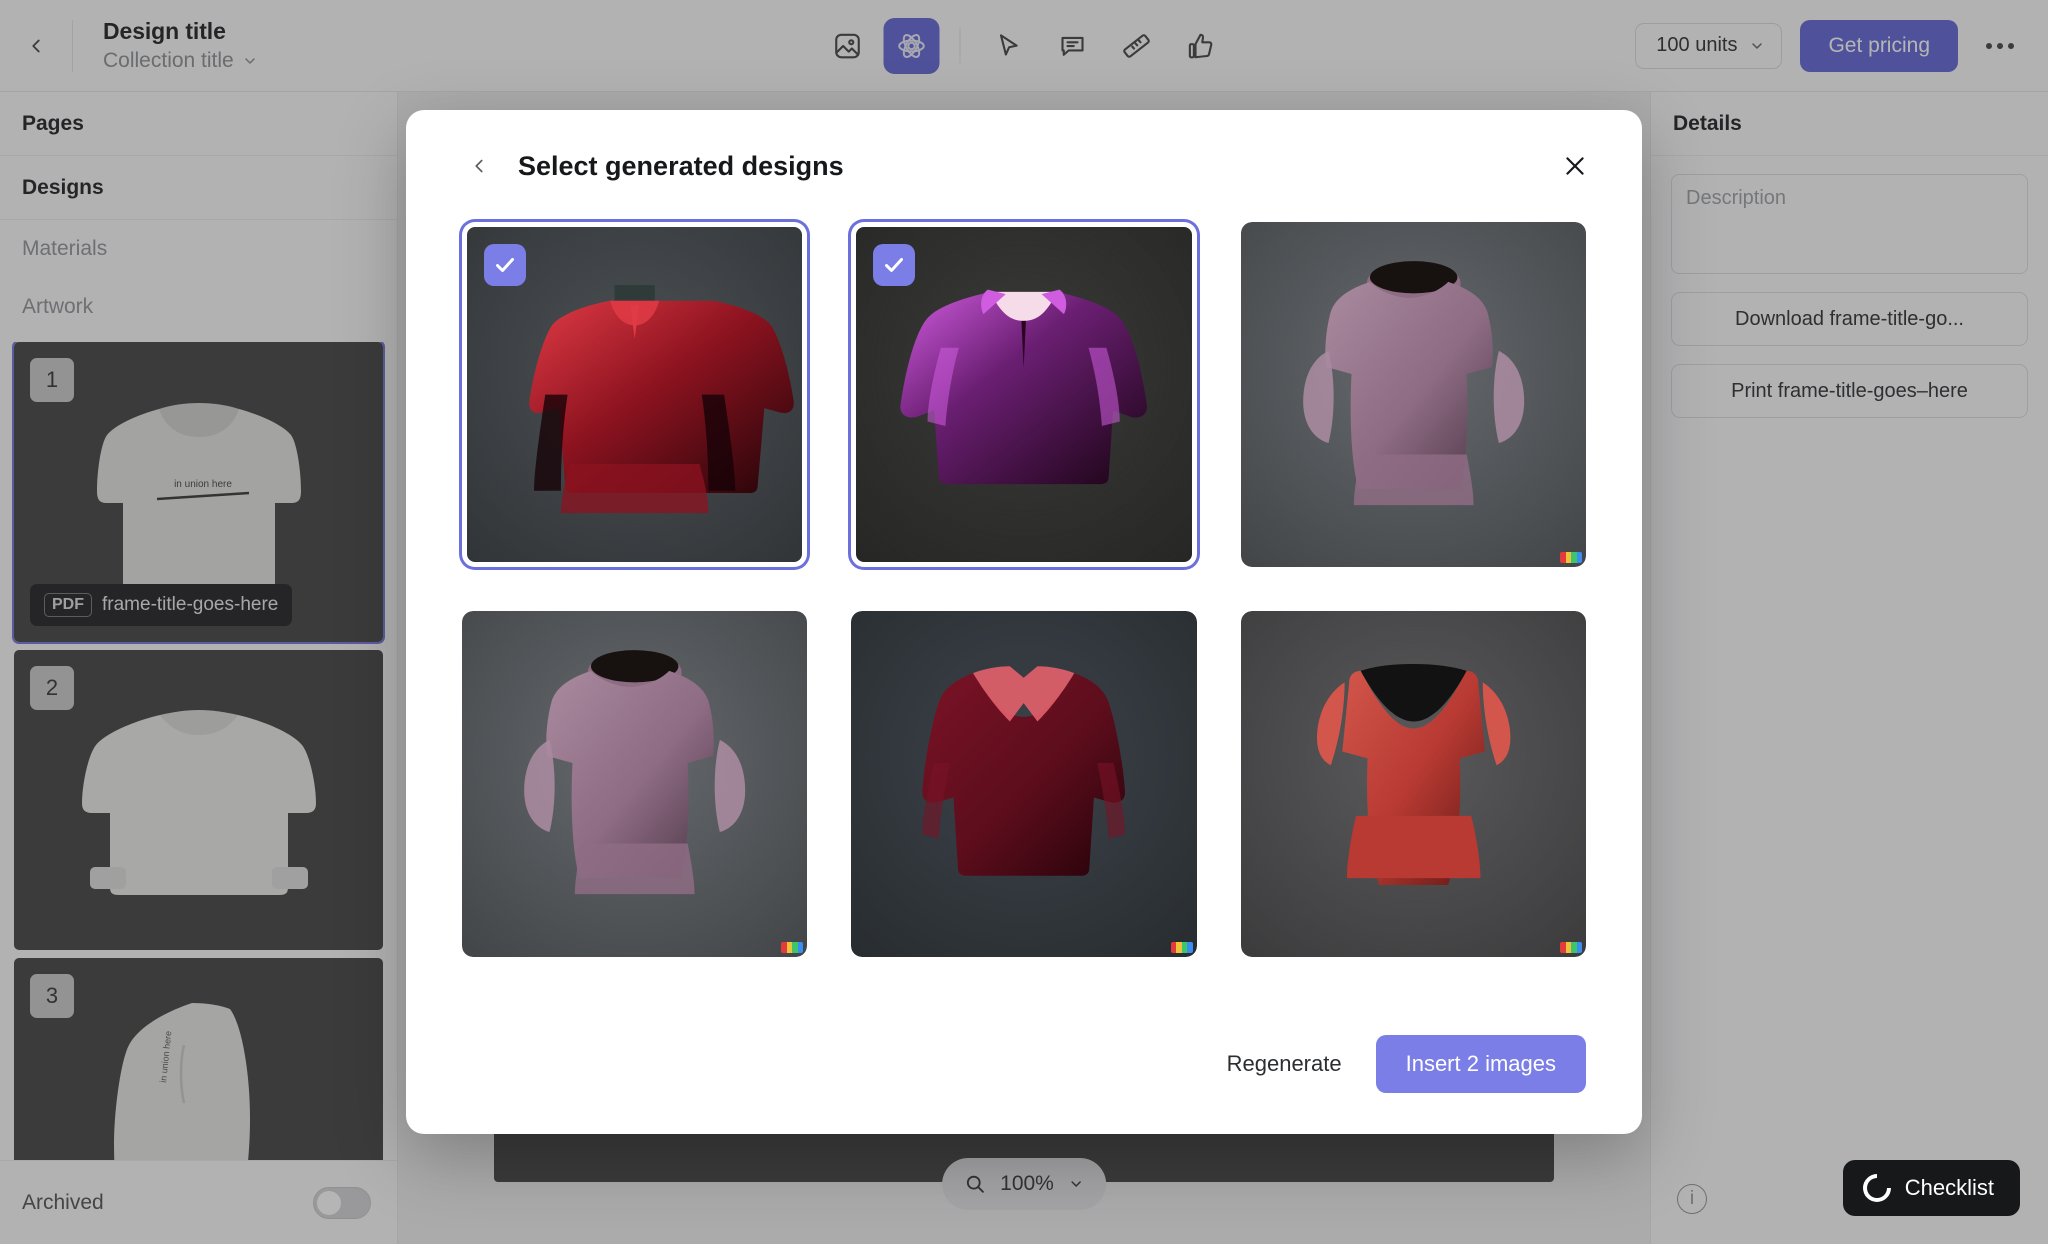 Image resolution: width=2048 pixels, height=1244 pixels. What do you see at coordinates (1849, 224) in the screenshot?
I see `description-field: Description` at bounding box center [1849, 224].